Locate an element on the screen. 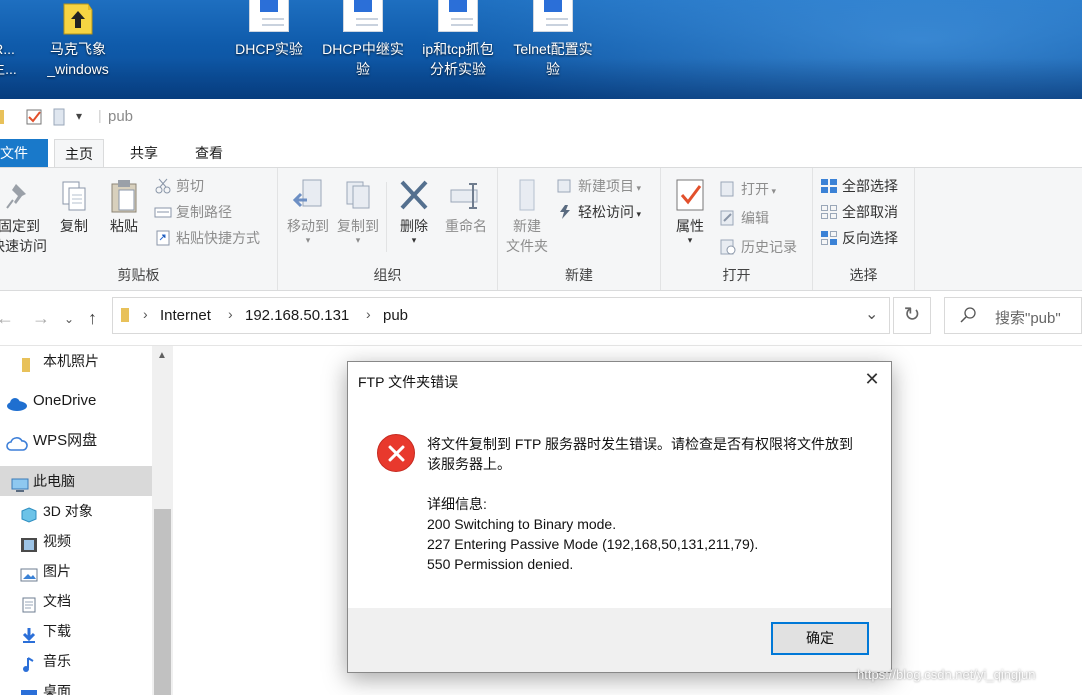  breadcrumb-host: 192.168.50.131 is located at coordinates (297, 315).